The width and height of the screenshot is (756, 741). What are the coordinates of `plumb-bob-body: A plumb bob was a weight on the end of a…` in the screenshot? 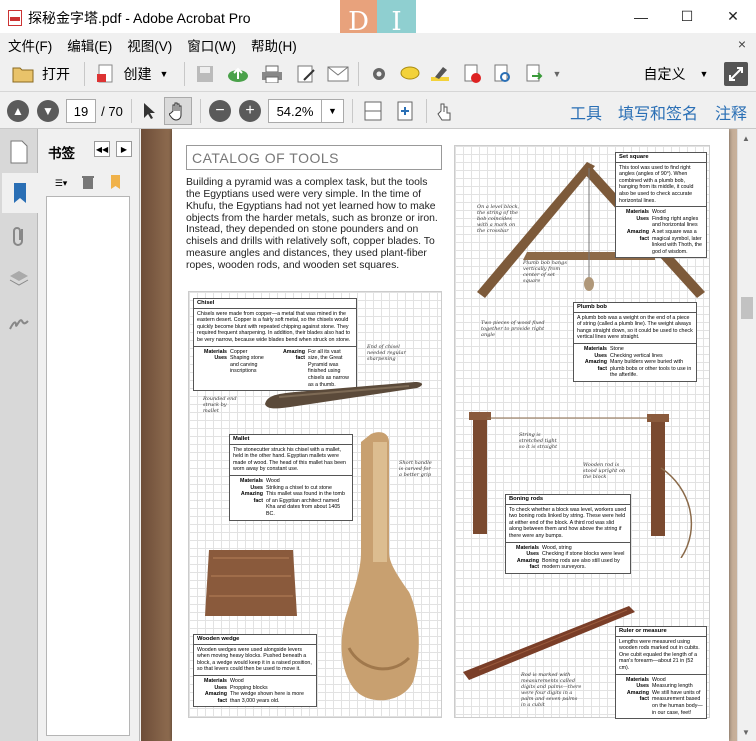 It's located at (635, 329).